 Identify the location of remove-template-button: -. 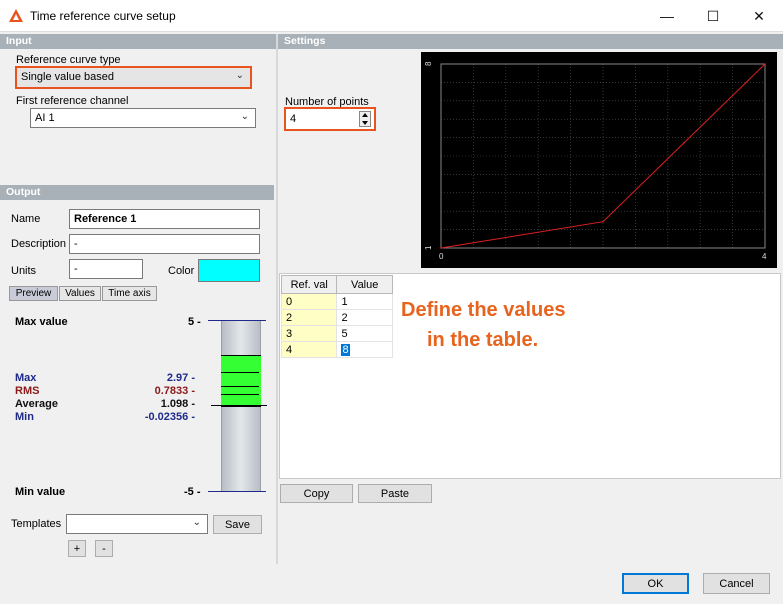
(104, 548).